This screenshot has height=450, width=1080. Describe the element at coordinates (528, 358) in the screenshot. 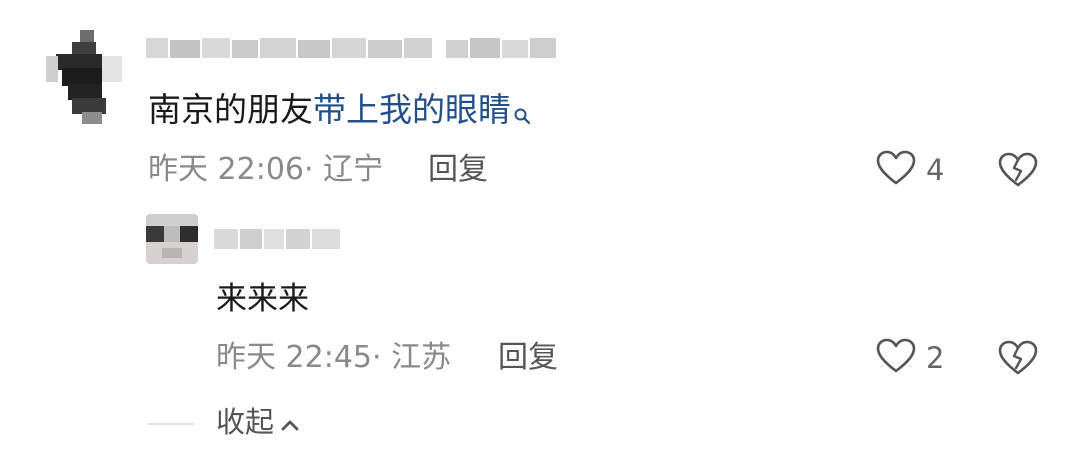

I see `reply-reply-button: 回复` at that location.